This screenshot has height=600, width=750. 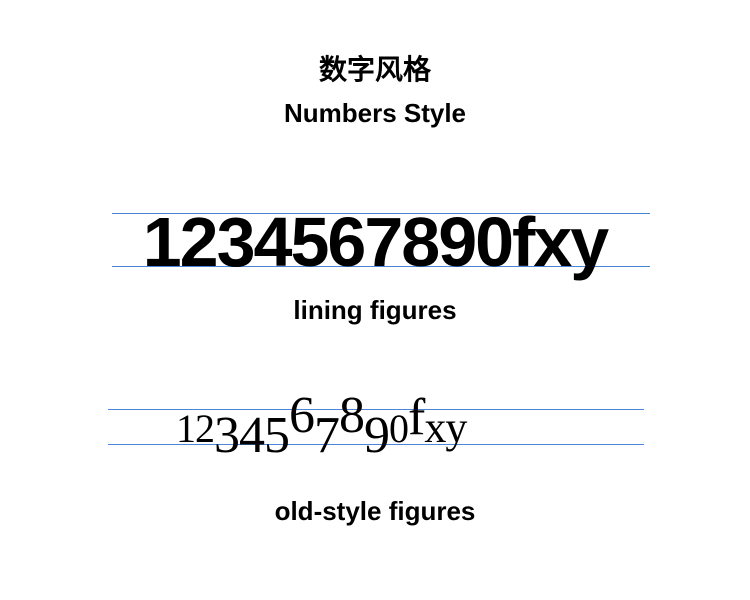 What do you see at coordinates (375, 113) in the screenshot?
I see `title-english: Numbers Style` at bounding box center [375, 113].